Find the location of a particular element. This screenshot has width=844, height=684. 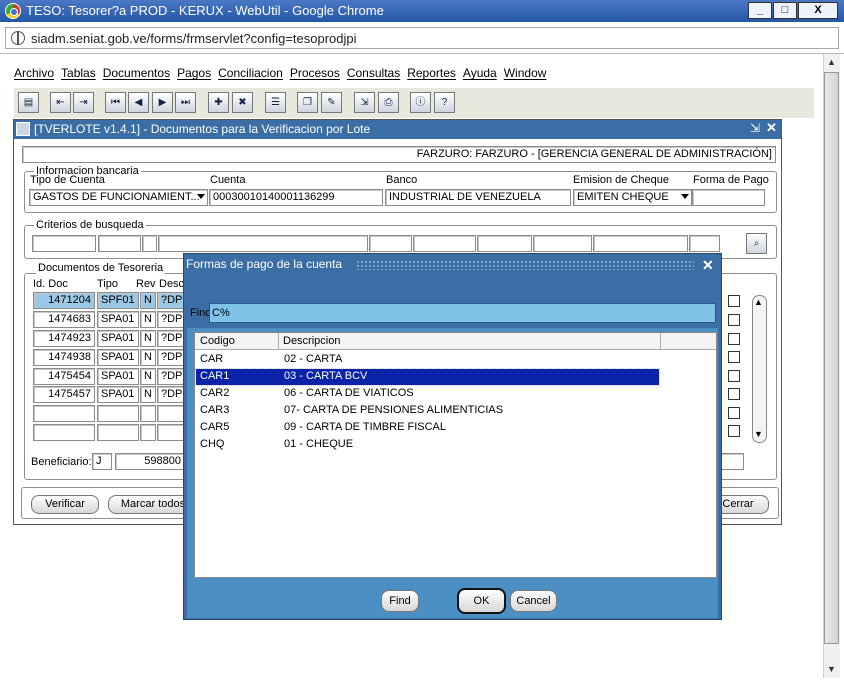

help-icon: ? is located at coordinates (444, 102).